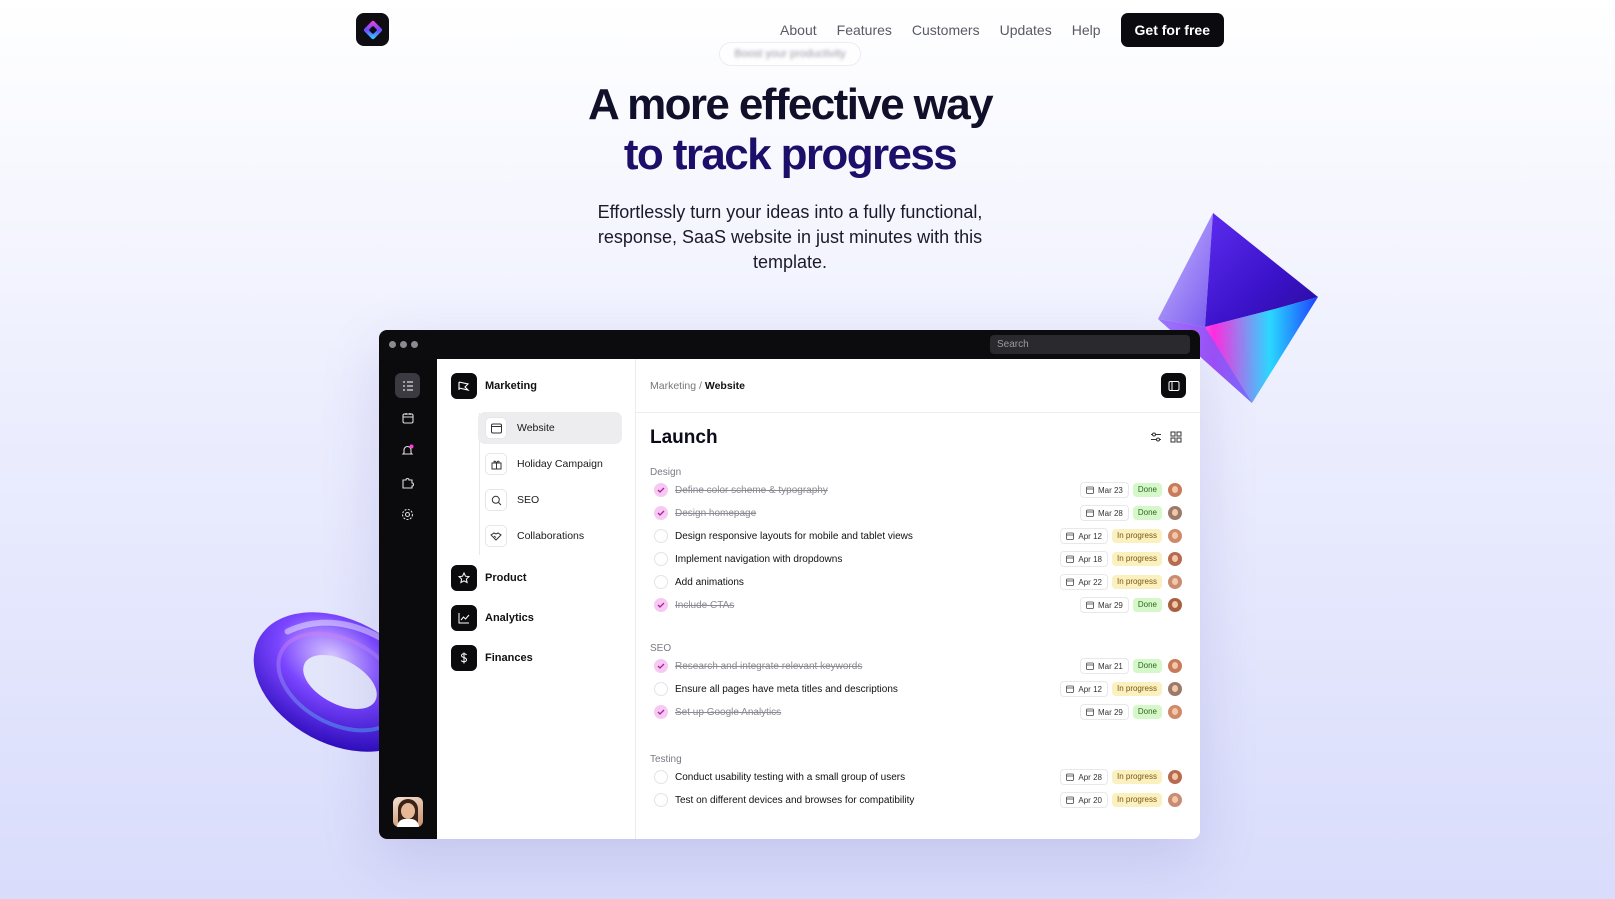  What do you see at coordinates (946, 30) in the screenshot?
I see `nav-link-customers: Customers` at bounding box center [946, 30].